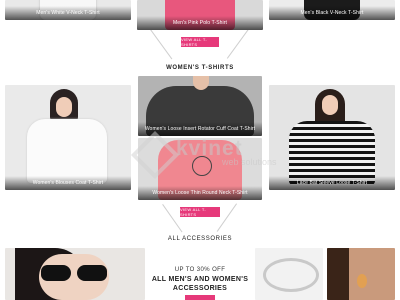  Describe the element at coordinates (249, 162) in the screenshot. I see `watermark-tagline: web solutions` at that location.